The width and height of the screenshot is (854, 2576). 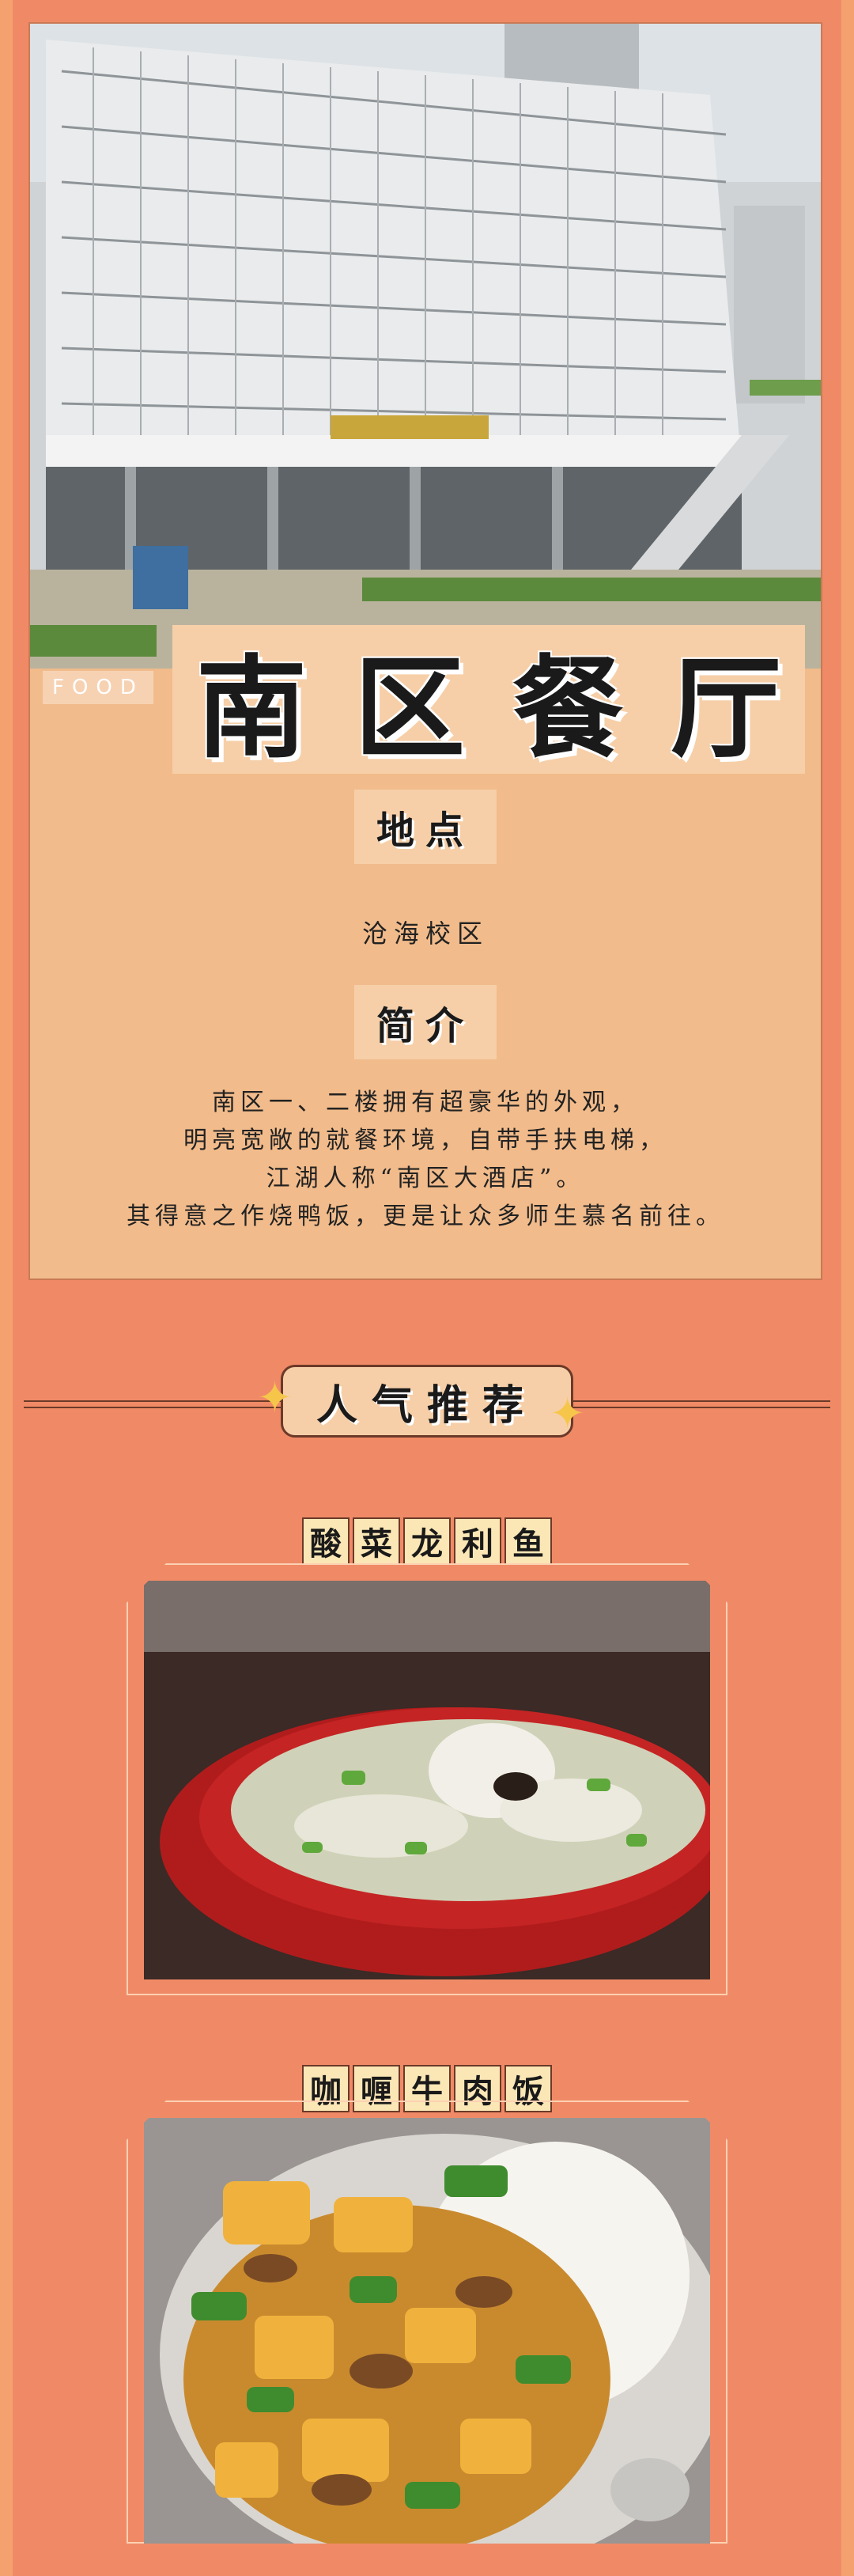 I want to click on intro-line: 江湖人称“南区大酒店”。, so click(x=426, y=1178).